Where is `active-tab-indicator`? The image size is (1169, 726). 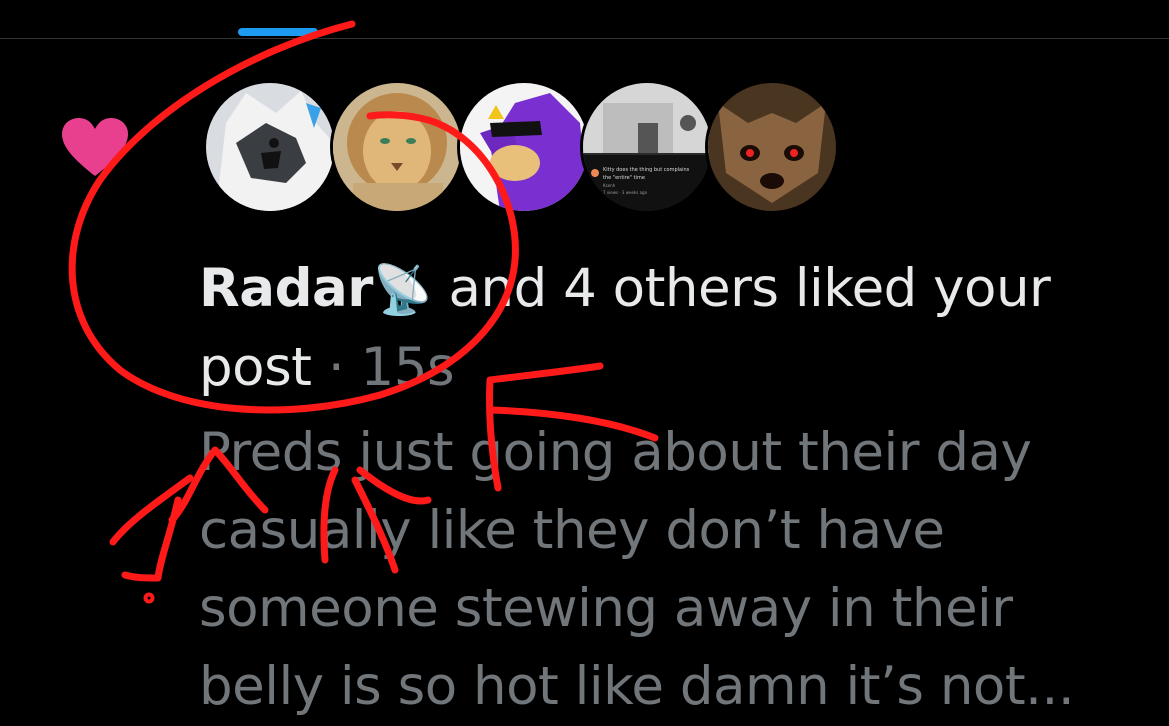 active-tab-indicator is located at coordinates (278, 32).